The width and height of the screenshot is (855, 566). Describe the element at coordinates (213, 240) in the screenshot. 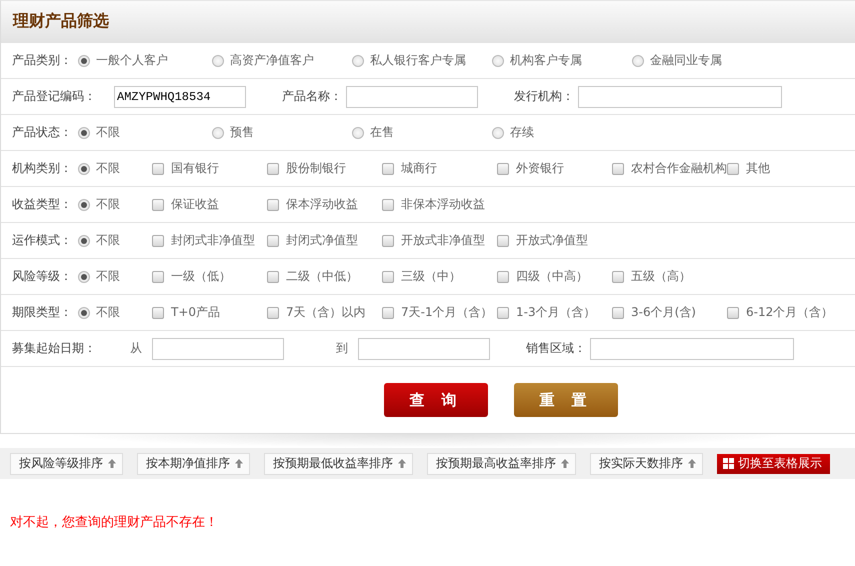

I see `option-label: 封闭式非净值型` at that location.